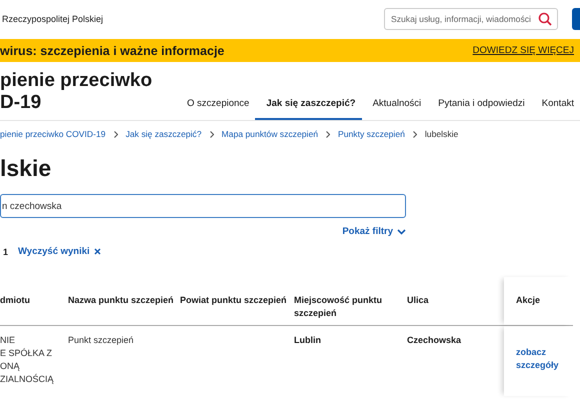 The image size is (580, 410). I want to click on table-cell: NIE E SPÓŁKA Z ONĄ ZIALNOŚCIĄ, so click(27, 359).